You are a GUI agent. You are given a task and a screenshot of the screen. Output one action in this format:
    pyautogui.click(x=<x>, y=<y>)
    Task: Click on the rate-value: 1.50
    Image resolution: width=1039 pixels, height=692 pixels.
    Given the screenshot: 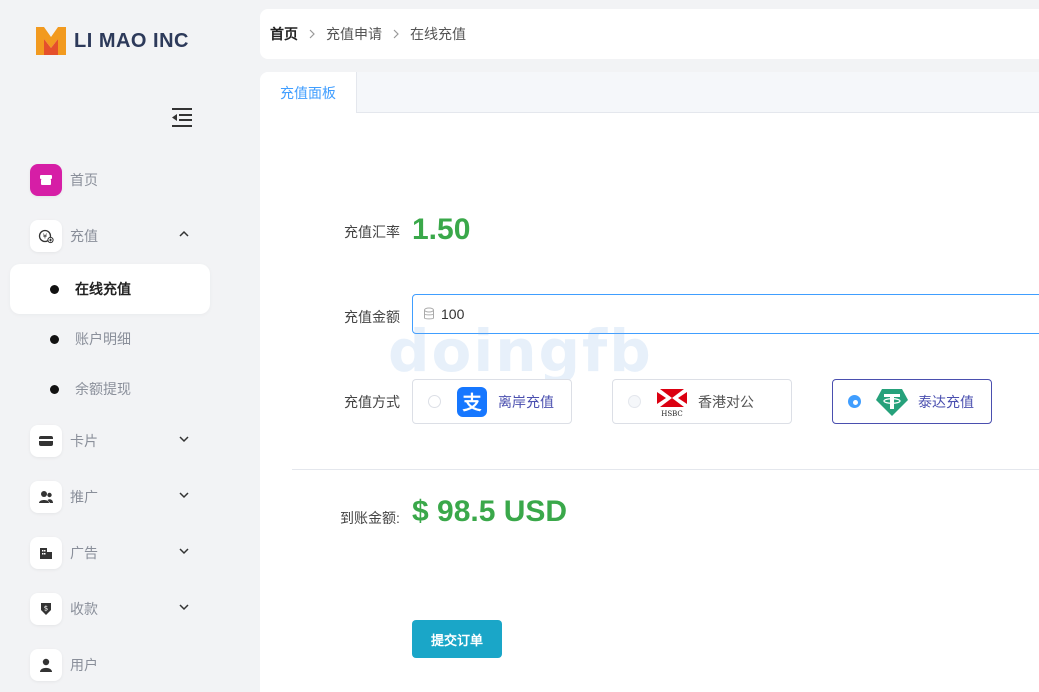 What is the action you would take?
    pyautogui.click(x=441, y=229)
    